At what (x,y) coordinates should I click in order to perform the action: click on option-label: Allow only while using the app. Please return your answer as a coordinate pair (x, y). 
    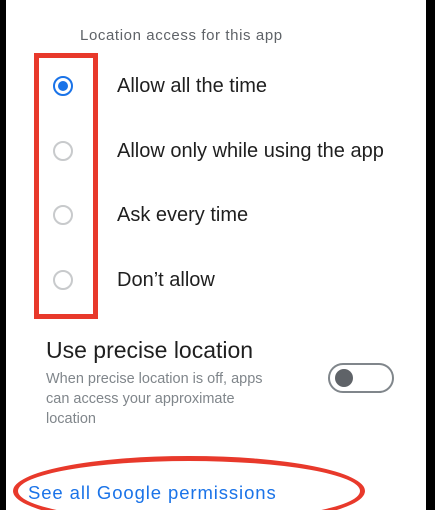
    Looking at the image, I should click on (250, 150).